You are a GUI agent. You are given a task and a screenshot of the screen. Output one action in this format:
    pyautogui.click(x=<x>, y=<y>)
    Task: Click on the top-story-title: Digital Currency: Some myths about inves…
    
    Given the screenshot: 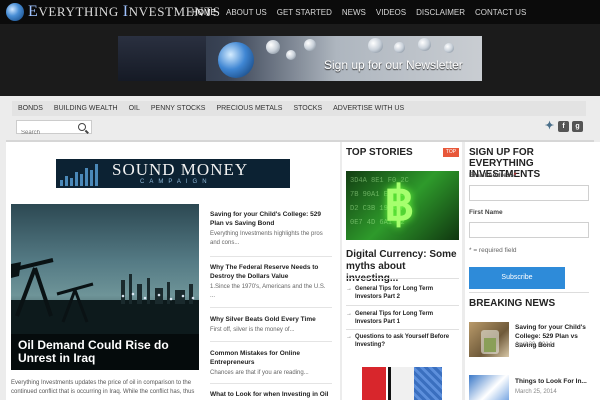 What is the action you would take?
    pyautogui.click(x=403, y=267)
    